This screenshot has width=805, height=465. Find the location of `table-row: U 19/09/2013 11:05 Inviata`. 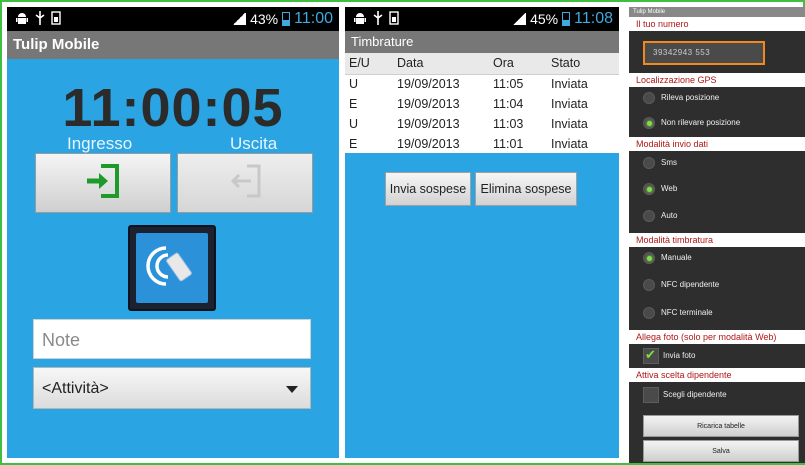

table-row: U 19/09/2013 11:05 Inviata is located at coordinates (482, 84).